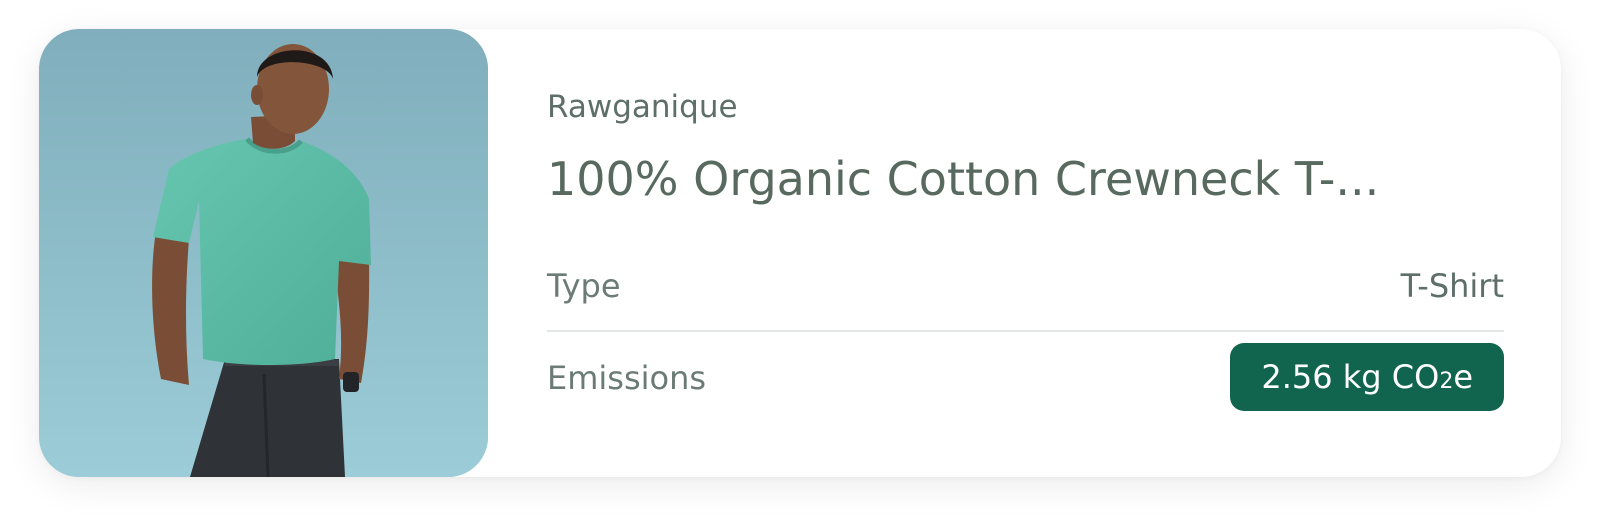  Describe the element at coordinates (627, 378) in the screenshot. I see `emissions-label: Emissions` at that location.